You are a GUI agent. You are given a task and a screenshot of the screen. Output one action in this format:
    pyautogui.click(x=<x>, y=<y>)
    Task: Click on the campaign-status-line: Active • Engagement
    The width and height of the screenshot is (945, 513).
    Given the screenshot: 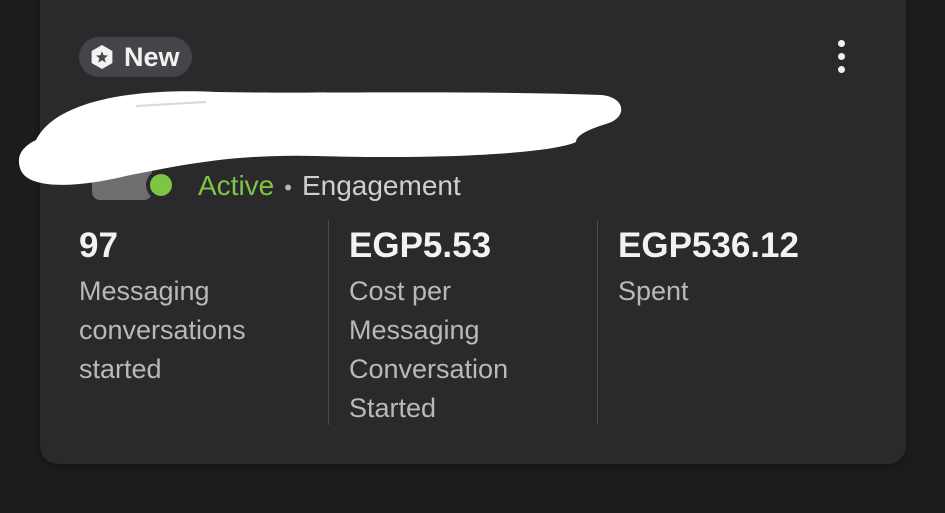 What is the action you would take?
    pyautogui.click(x=329, y=187)
    